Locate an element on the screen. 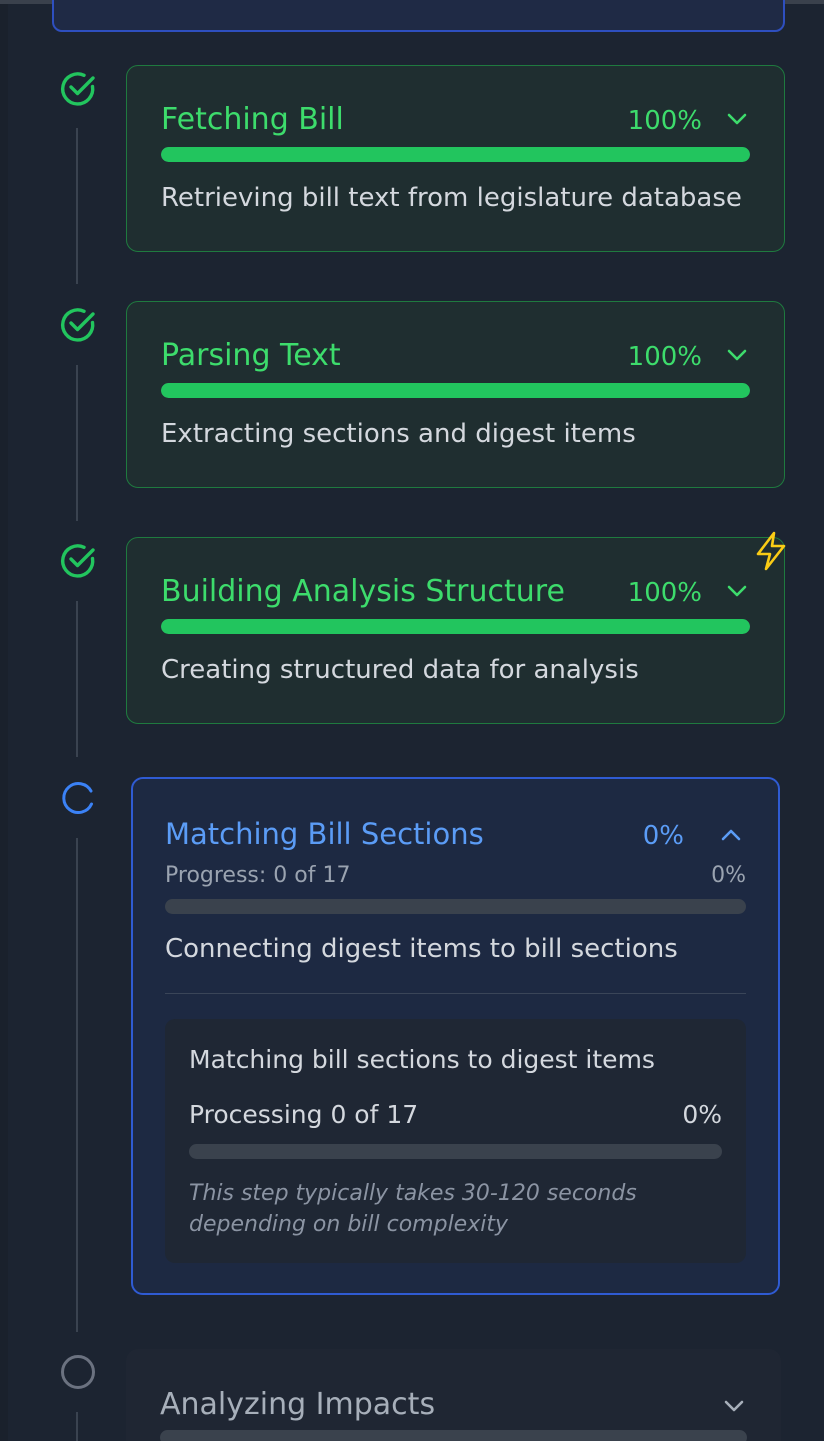 Image resolution: width=824 pixels, height=1441 pixels. progress-percent: 0% is located at coordinates (728, 875).